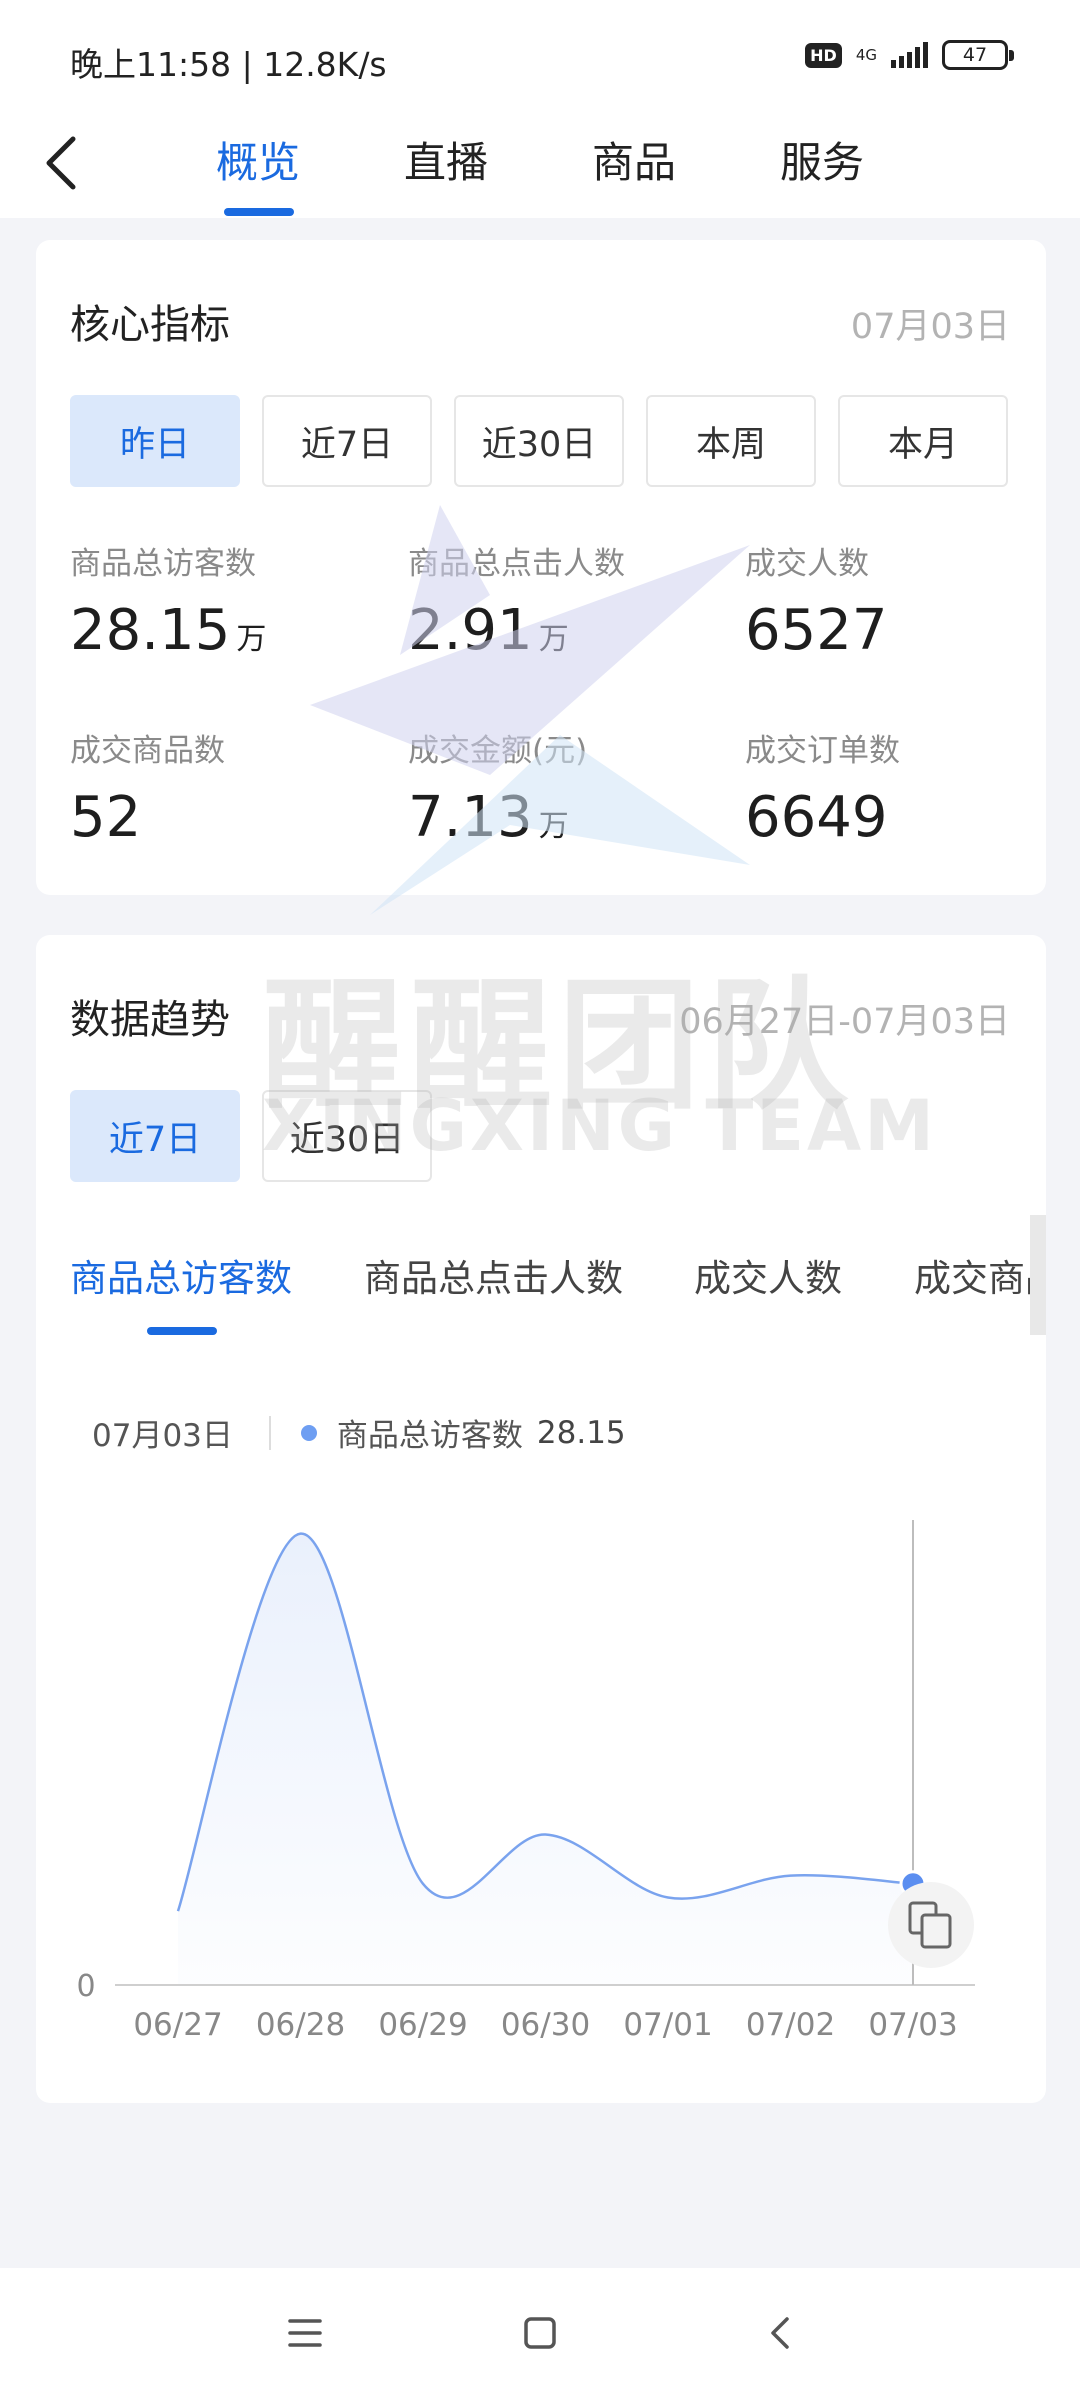 This screenshot has width=1080, height=2400. I want to click on trend-tab-clickers: 商品总点击人数, so click(493, 1275).